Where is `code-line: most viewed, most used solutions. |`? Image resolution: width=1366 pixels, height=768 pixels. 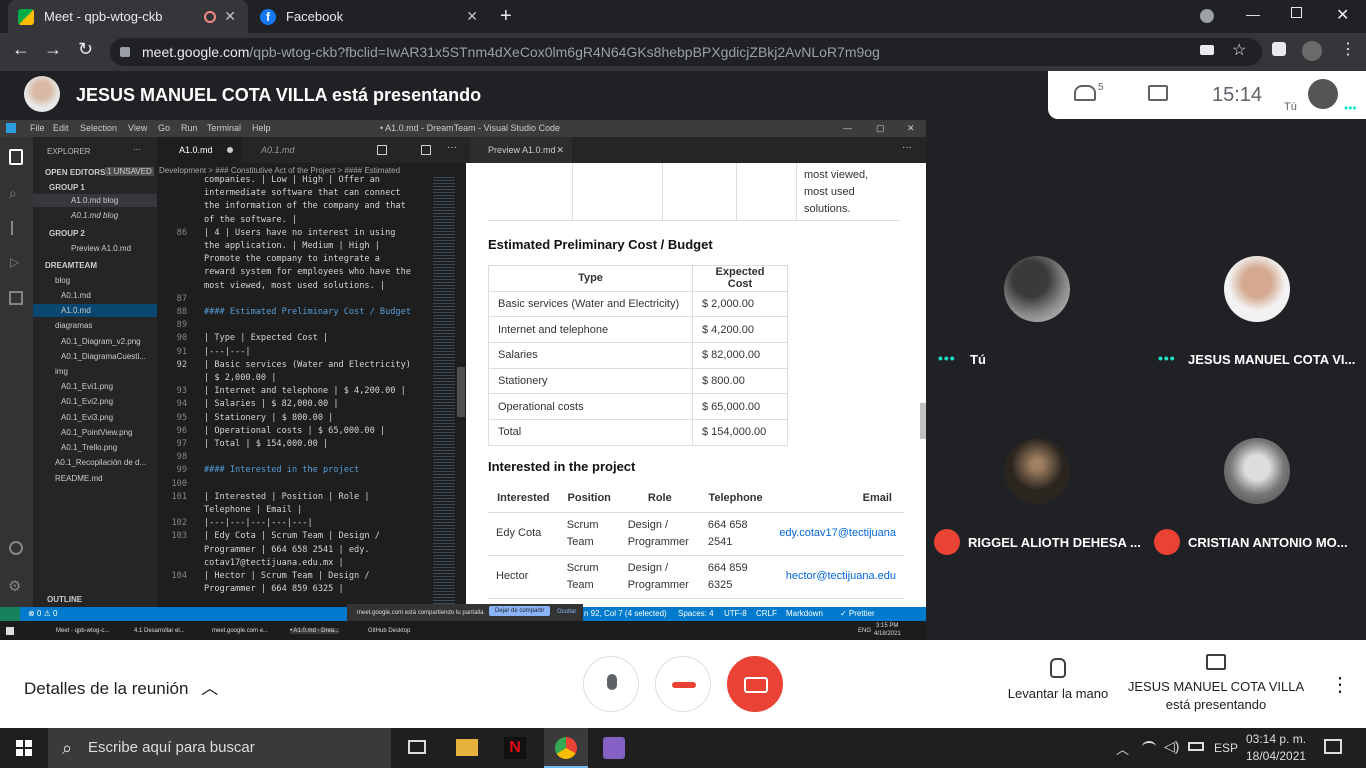
code-line: most viewed, most used solutions. | is located at coordinates (294, 286).